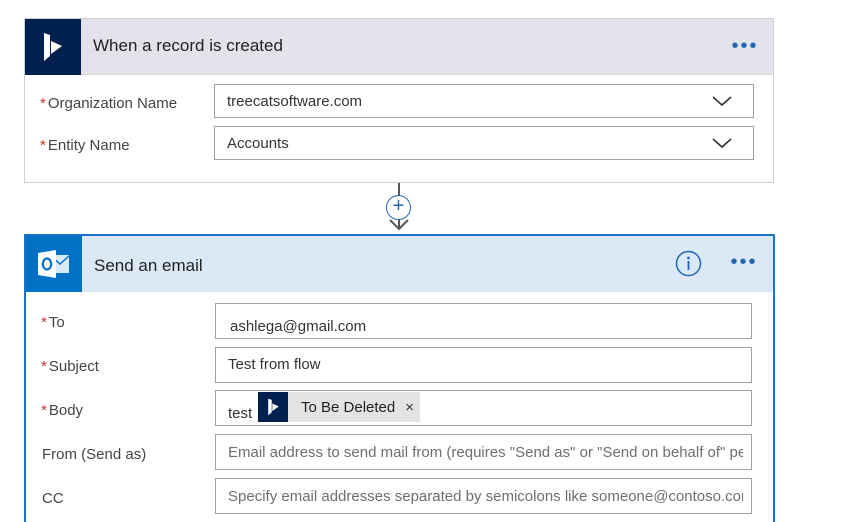 Image resolution: width=848 pixels, height=522 pixels. Describe the element at coordinates (53, 322) in the screenshot. I see `to-label: * To` at that location.